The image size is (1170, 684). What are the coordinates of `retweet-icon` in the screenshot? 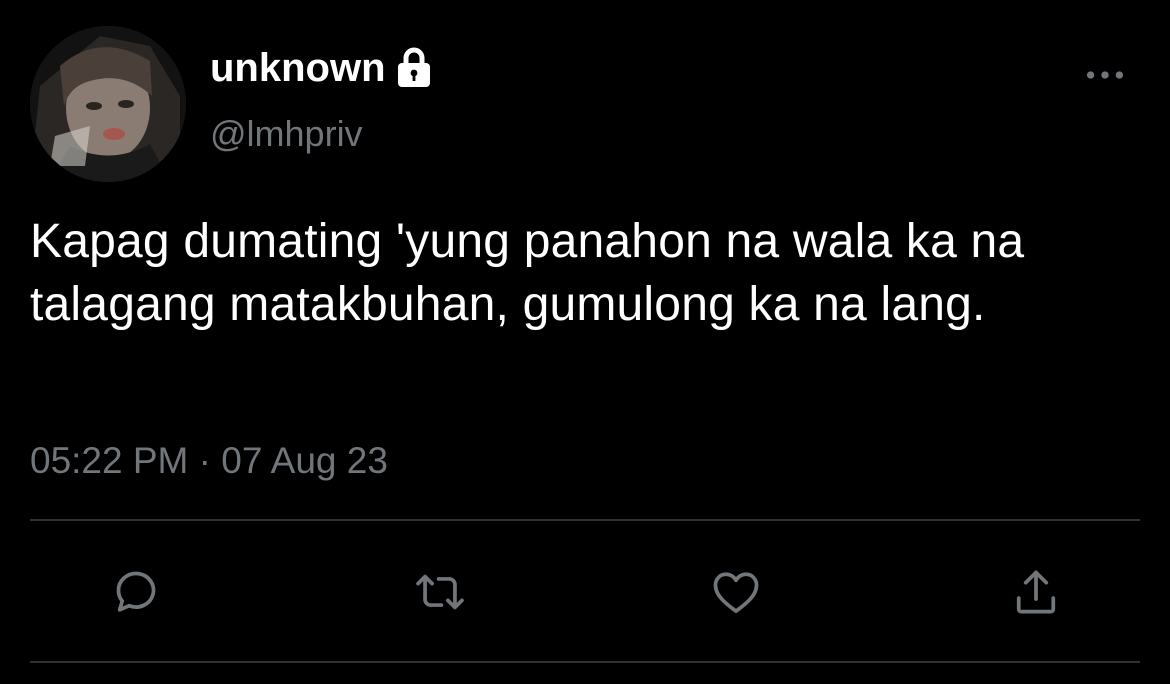 It's located at (440, 592).